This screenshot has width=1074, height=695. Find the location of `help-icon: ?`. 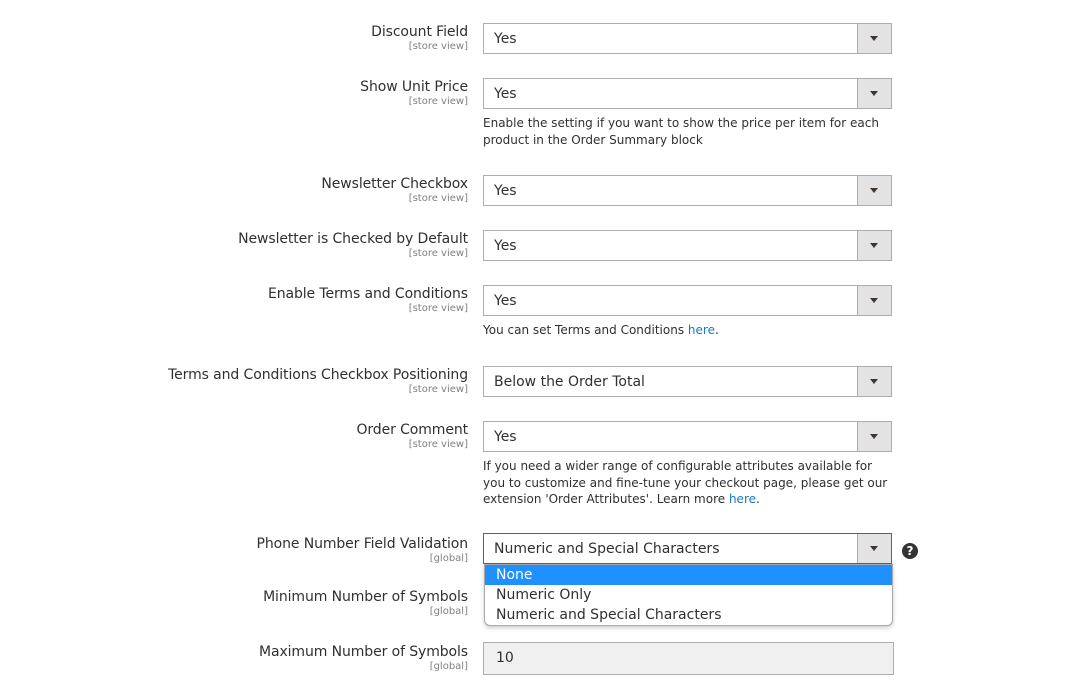

help-icon: ? is located at coordinates (910, 551).